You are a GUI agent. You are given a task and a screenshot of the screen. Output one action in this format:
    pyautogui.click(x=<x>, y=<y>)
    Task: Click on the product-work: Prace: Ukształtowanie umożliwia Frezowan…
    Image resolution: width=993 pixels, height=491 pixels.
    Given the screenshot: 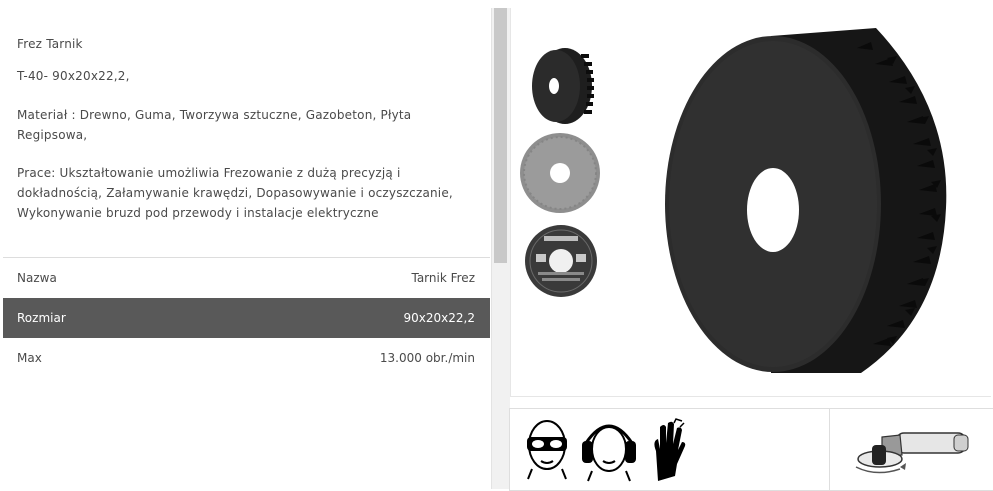 What is the action you would take?
    pyautogui.click(x=235, y=193)
    